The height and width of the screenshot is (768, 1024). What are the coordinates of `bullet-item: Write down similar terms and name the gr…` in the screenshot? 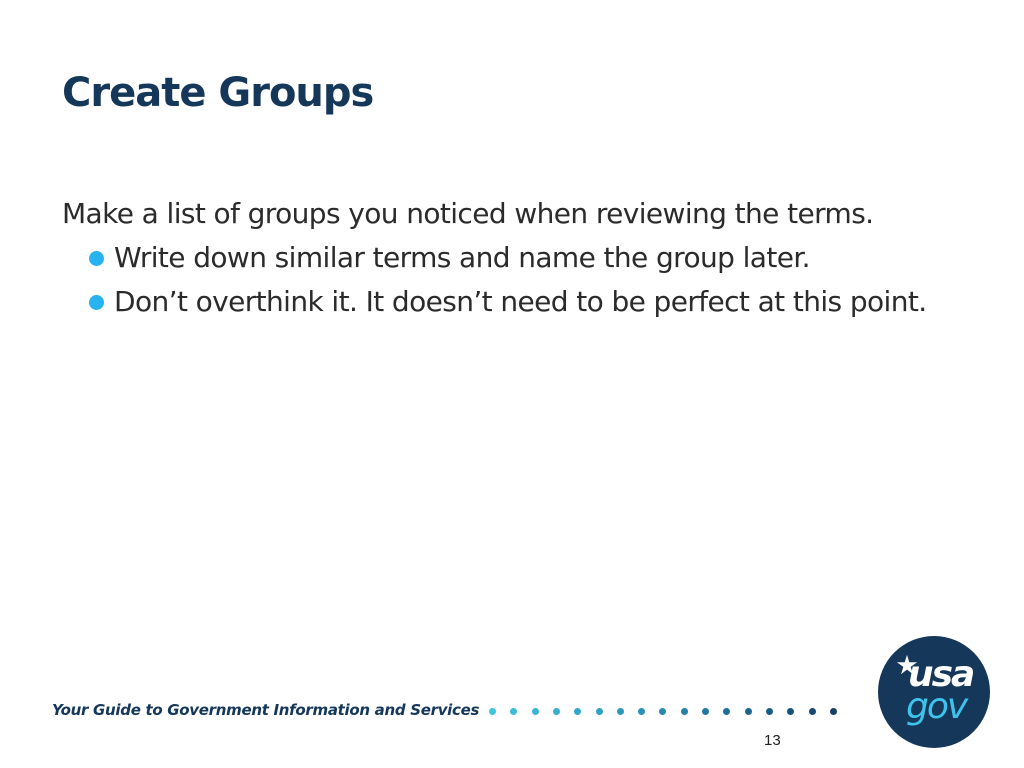 It's located at (512, 258).